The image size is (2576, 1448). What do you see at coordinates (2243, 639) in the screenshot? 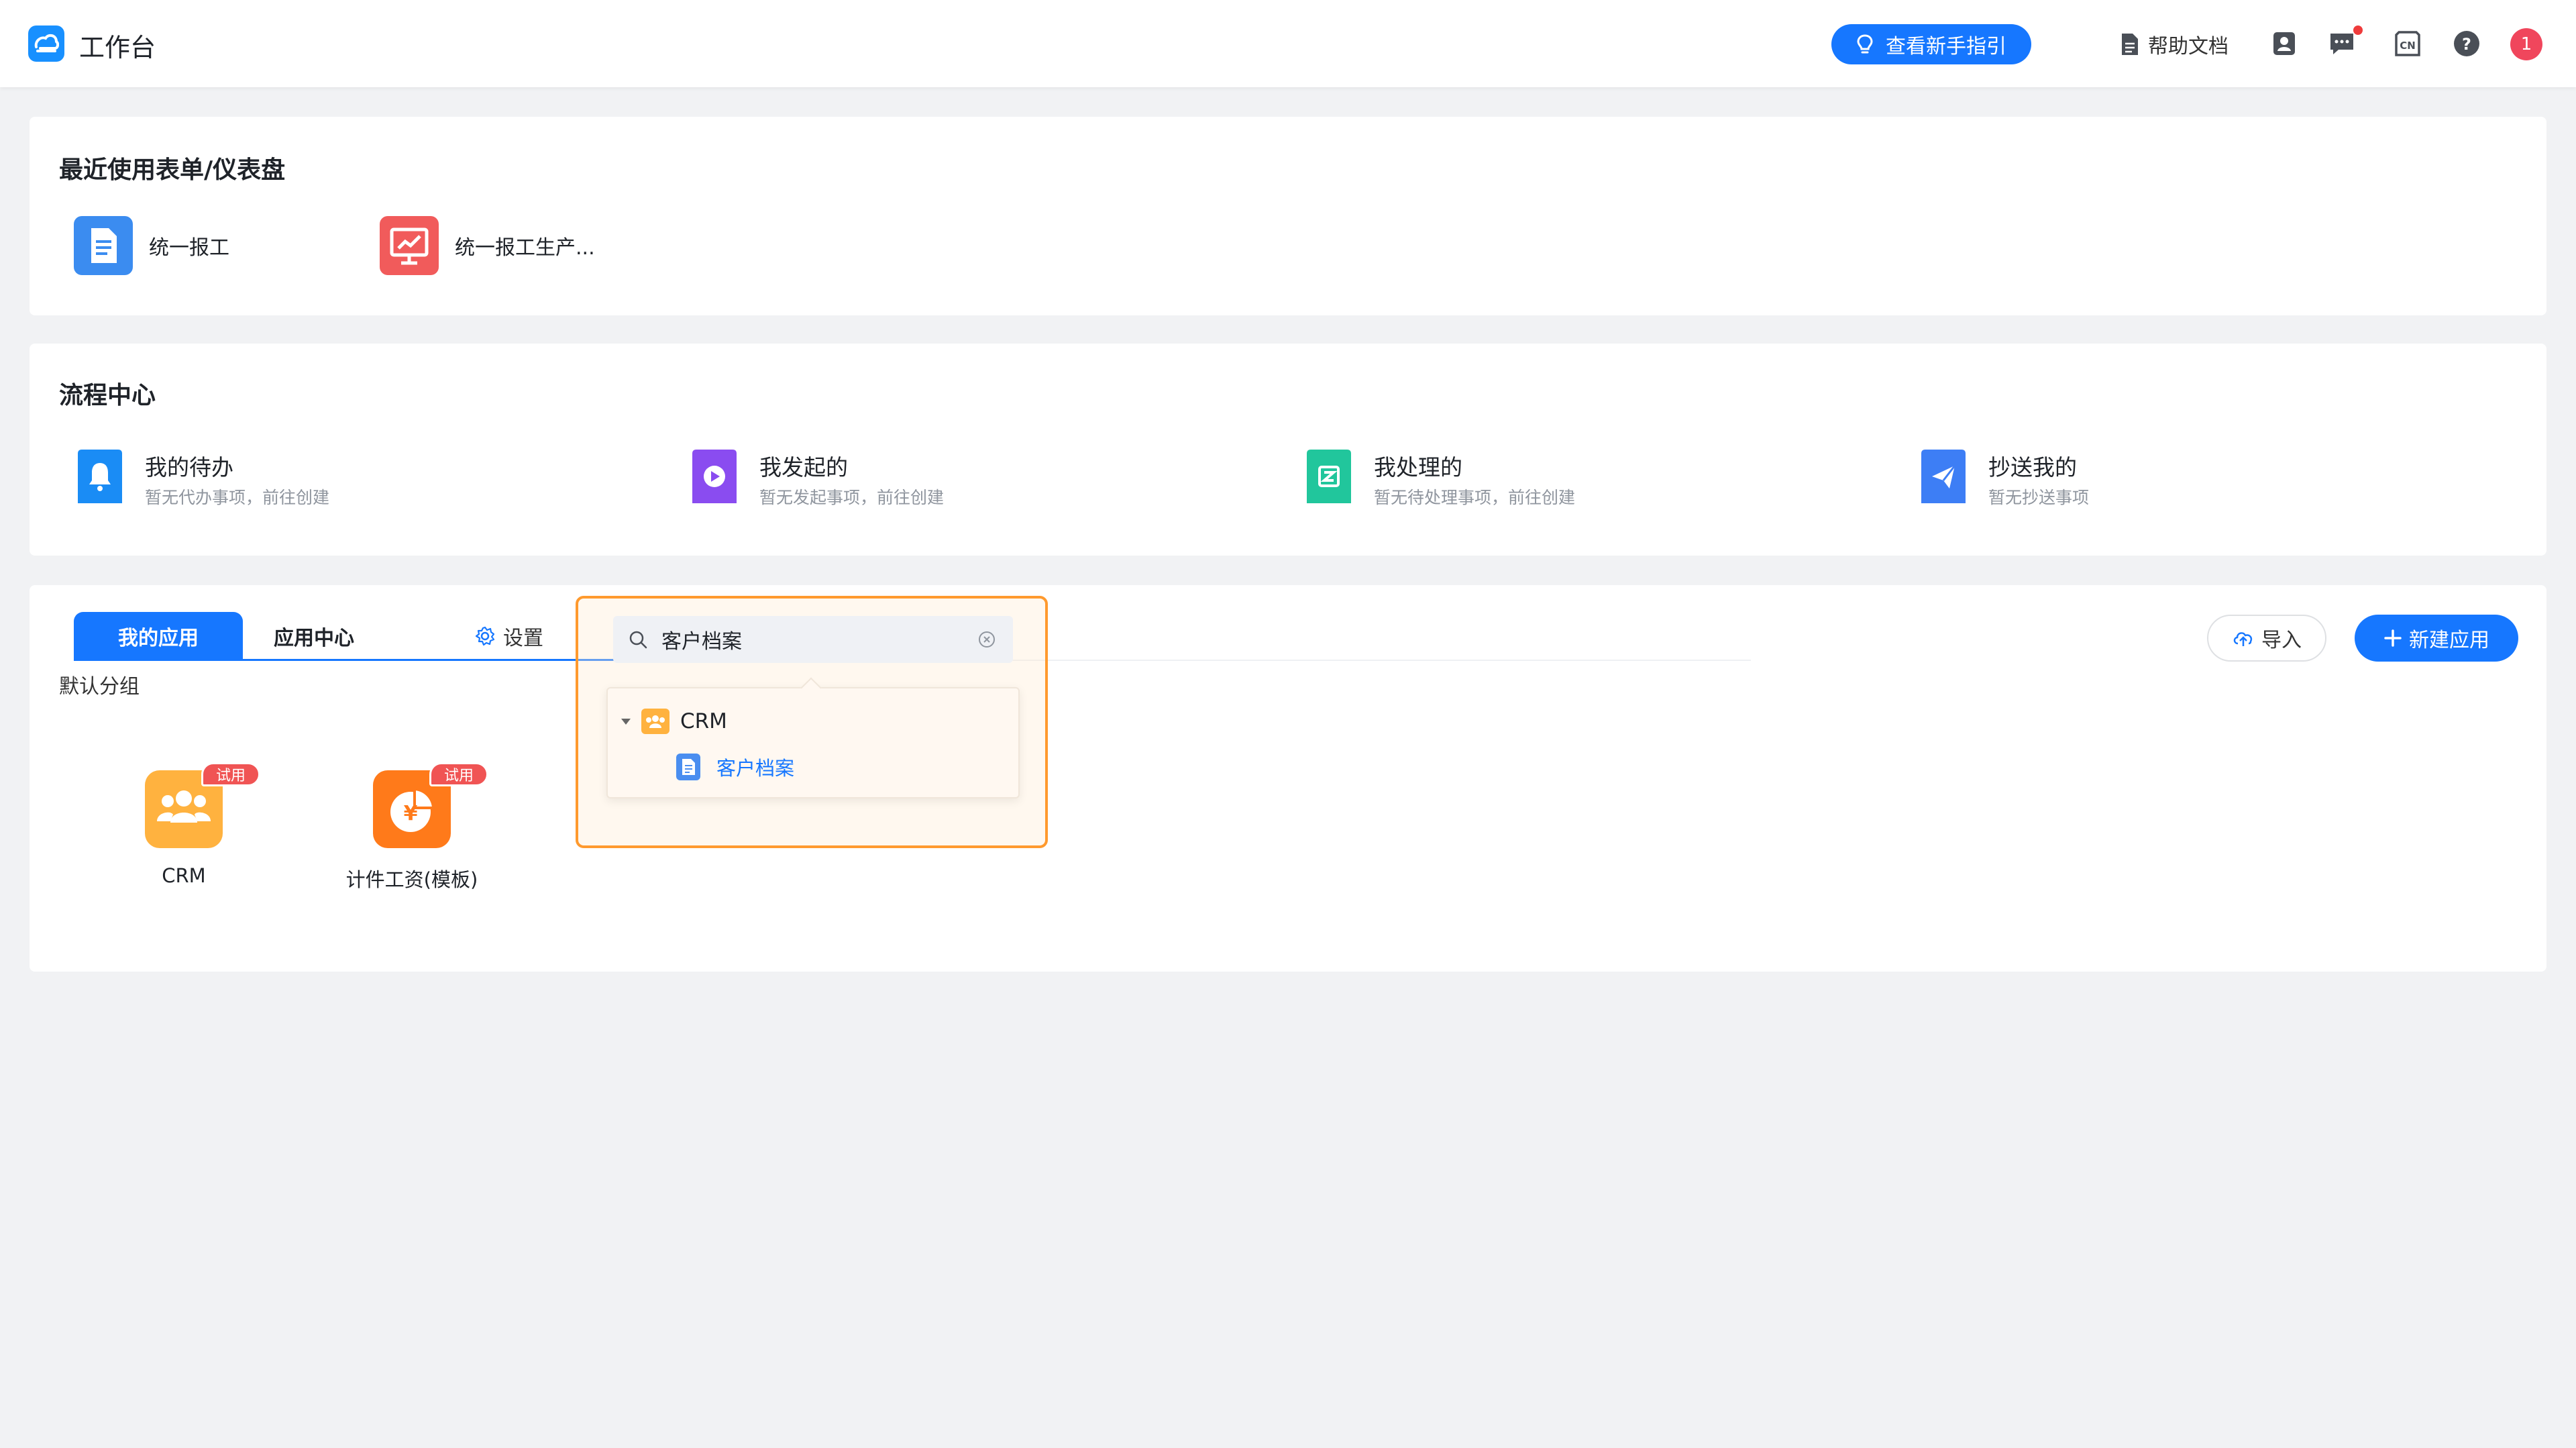
I see `cloud-upload-icon` at bounding box center [2243, 639].